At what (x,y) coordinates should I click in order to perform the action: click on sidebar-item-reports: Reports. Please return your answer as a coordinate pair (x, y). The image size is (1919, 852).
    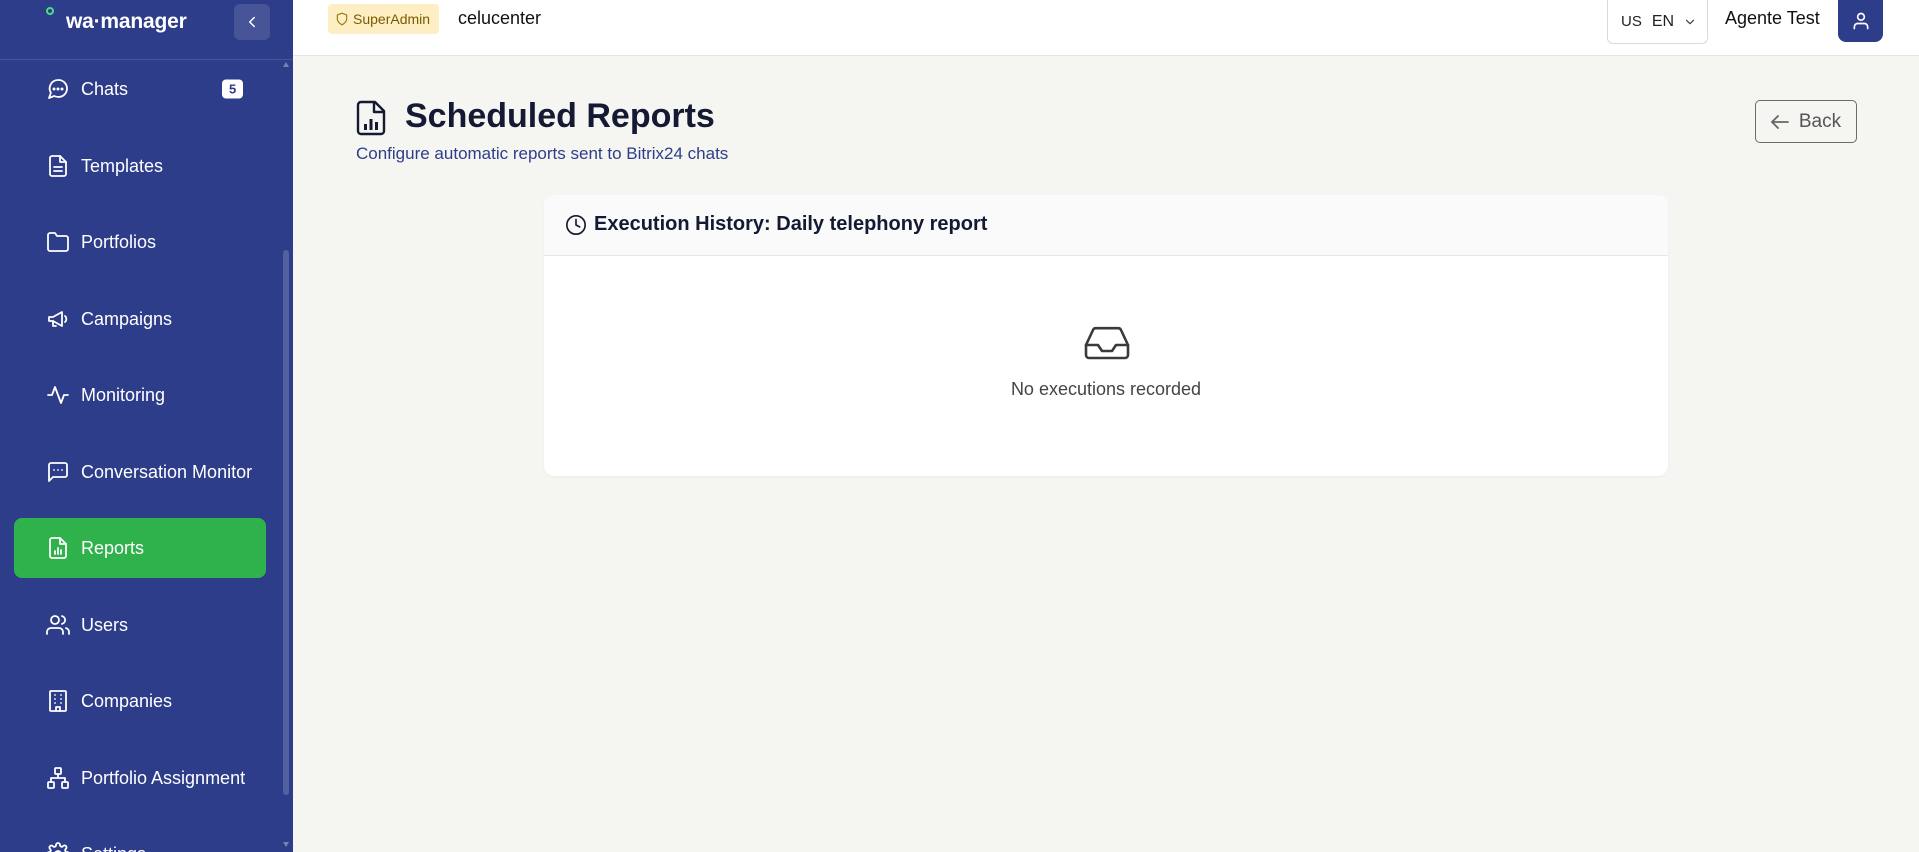
    Looking at the image, I should click on (140, 548).